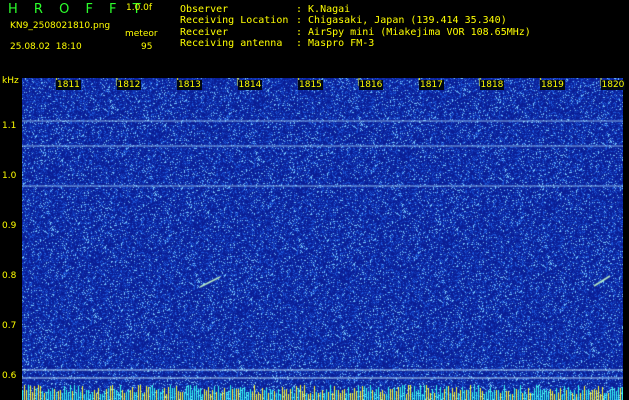 The image size is (629, 400). I want to click on x-tick-label: 1820, so click(613, 85).